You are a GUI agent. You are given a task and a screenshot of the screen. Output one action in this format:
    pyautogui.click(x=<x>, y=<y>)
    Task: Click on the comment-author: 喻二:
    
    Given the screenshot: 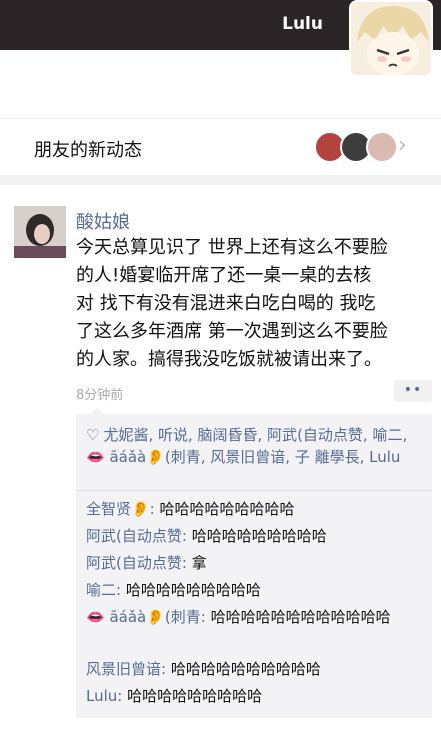 What is the action you would take?
    pyautogui.click(x=103, y=590)
    